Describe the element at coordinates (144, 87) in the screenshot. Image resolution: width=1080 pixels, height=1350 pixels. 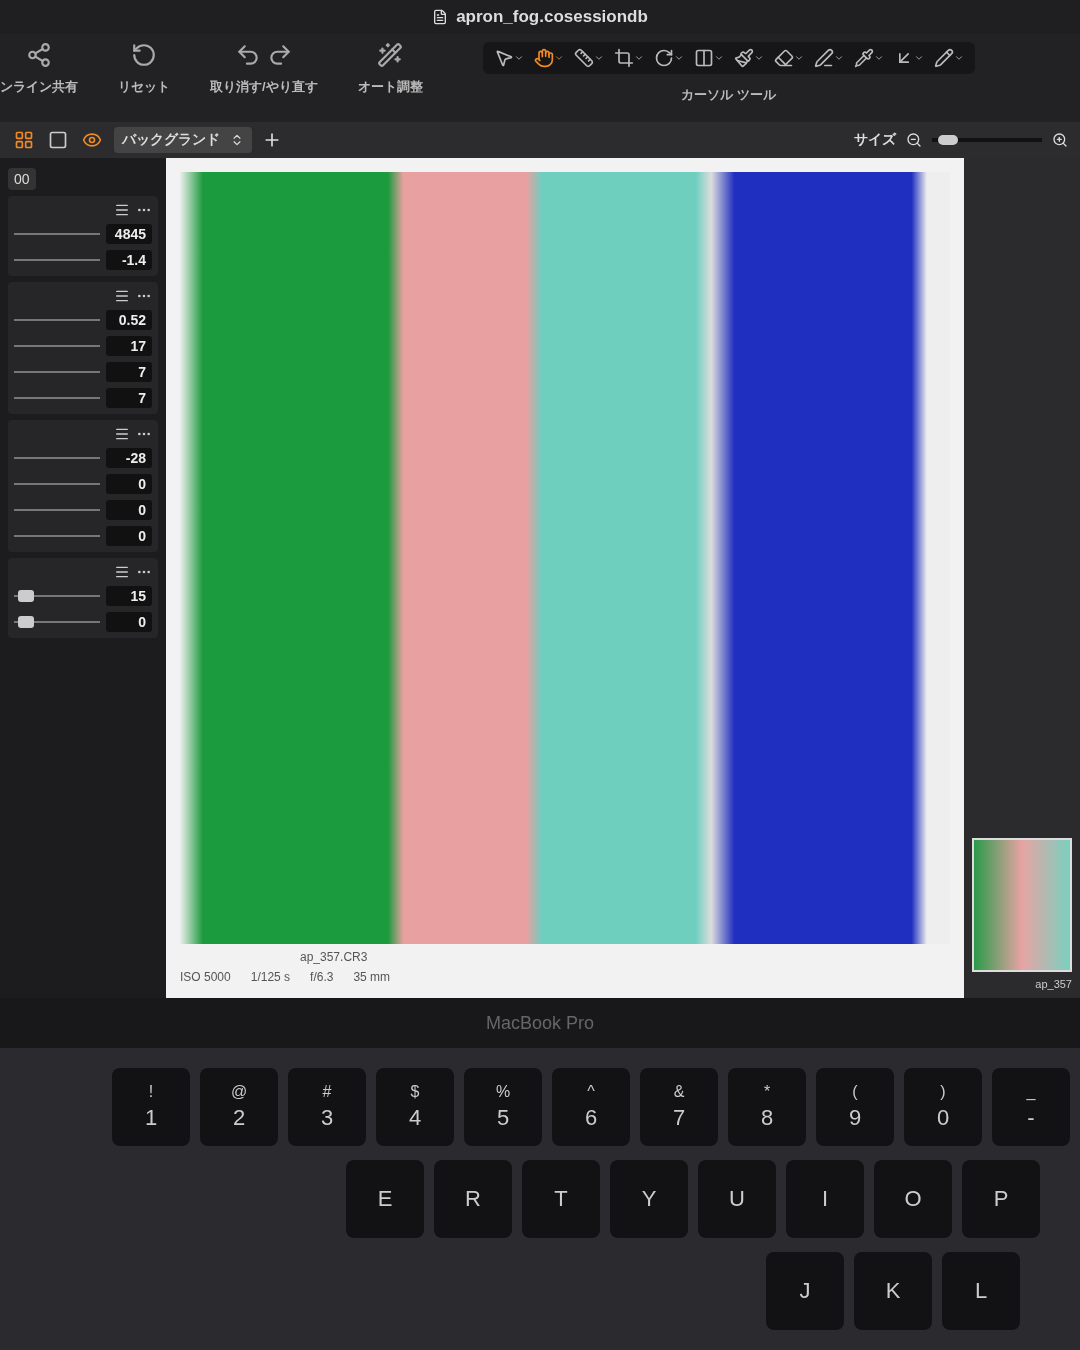
I see `toolbar-label: リセット` at that location.